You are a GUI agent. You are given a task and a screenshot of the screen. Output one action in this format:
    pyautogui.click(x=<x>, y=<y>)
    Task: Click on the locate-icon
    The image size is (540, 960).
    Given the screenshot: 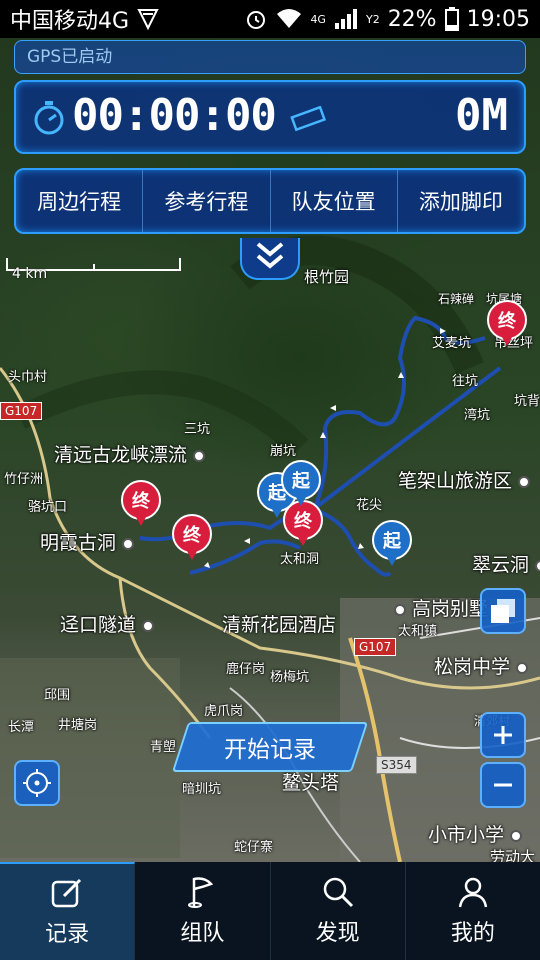 What is the action you would take?
    pyautogui.click(x=37, y=783)
    